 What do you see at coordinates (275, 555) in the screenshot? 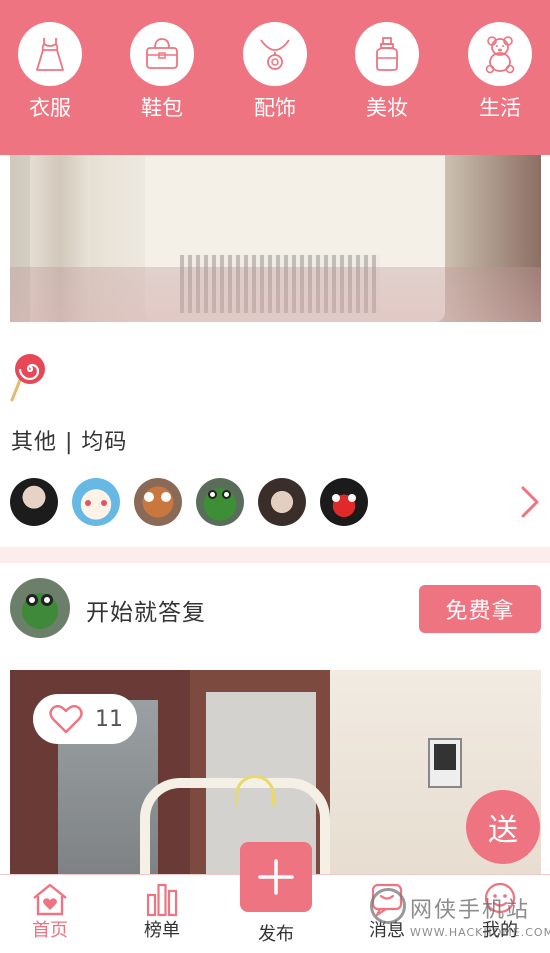
I see `section-divider` at bounding box center [275, 555].